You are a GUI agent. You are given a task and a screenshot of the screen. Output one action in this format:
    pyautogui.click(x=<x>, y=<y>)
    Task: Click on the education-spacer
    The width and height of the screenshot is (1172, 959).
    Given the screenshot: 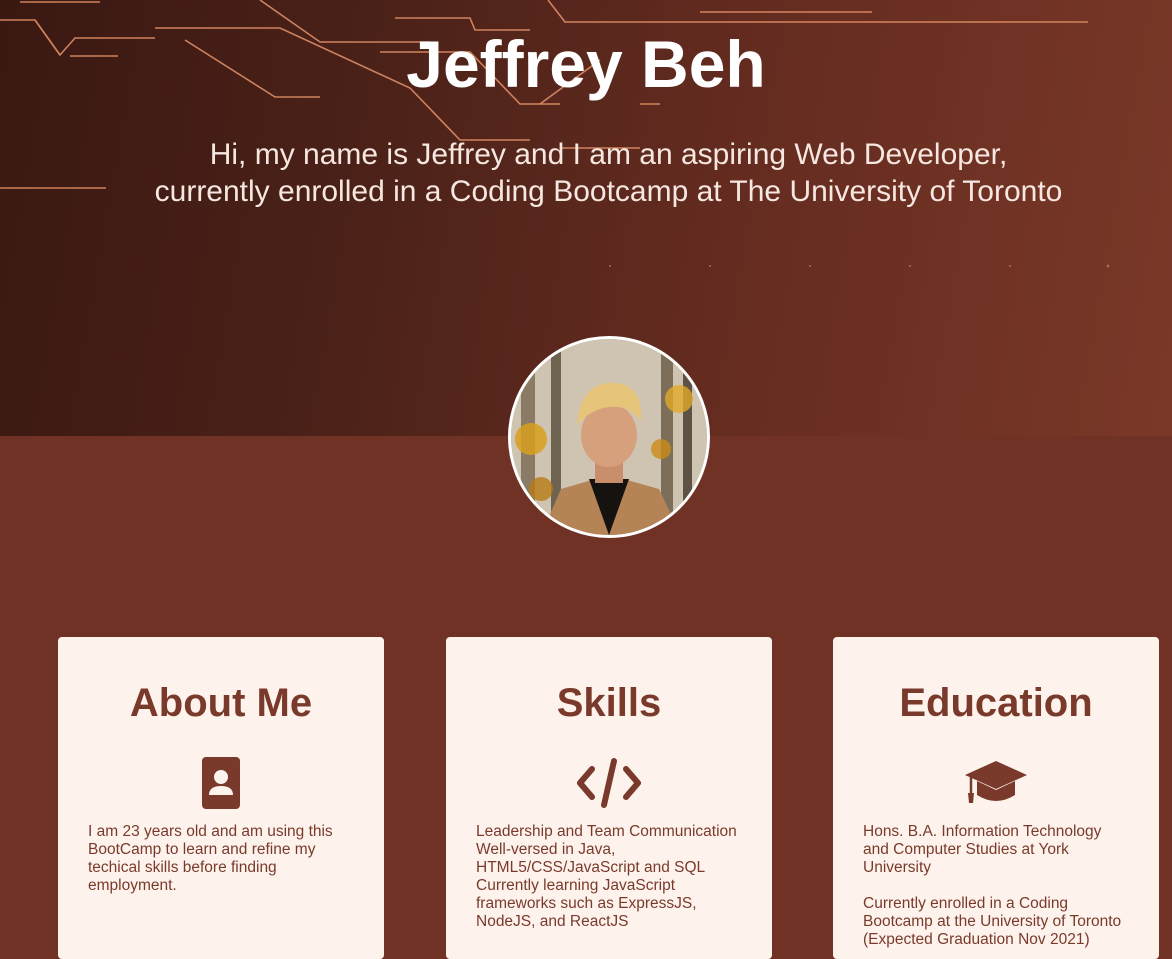 What is the action you would take?
    pyautogui.click(x=997, y=886)
    